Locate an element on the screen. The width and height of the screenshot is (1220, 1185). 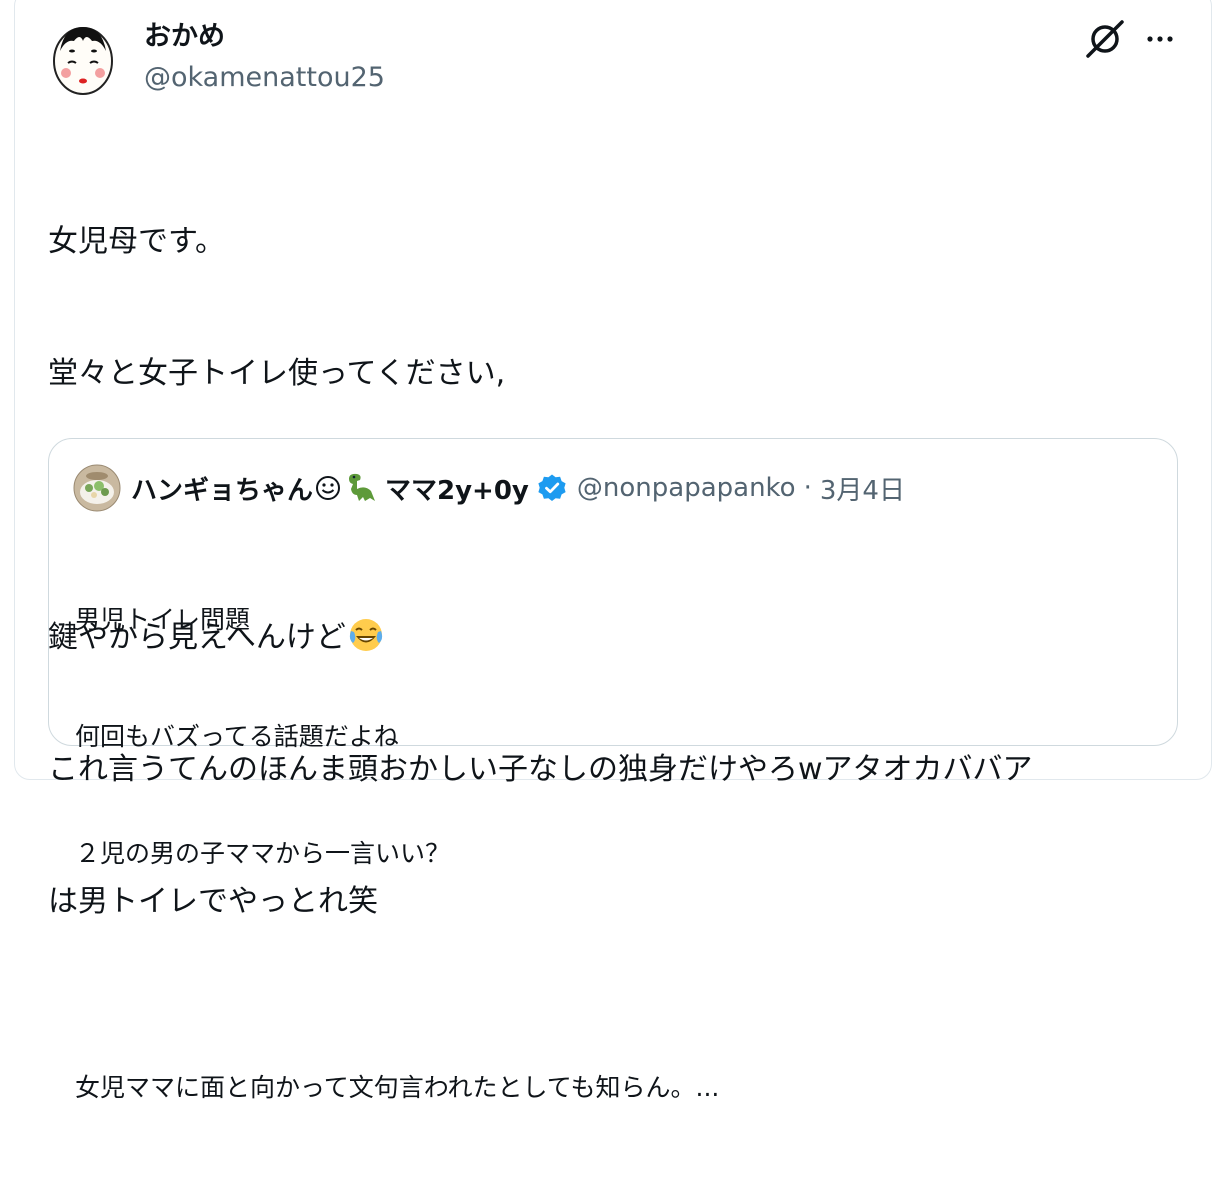
quote-display-name-suffix: ママ2y+0y is located at coordinates (457, 488).